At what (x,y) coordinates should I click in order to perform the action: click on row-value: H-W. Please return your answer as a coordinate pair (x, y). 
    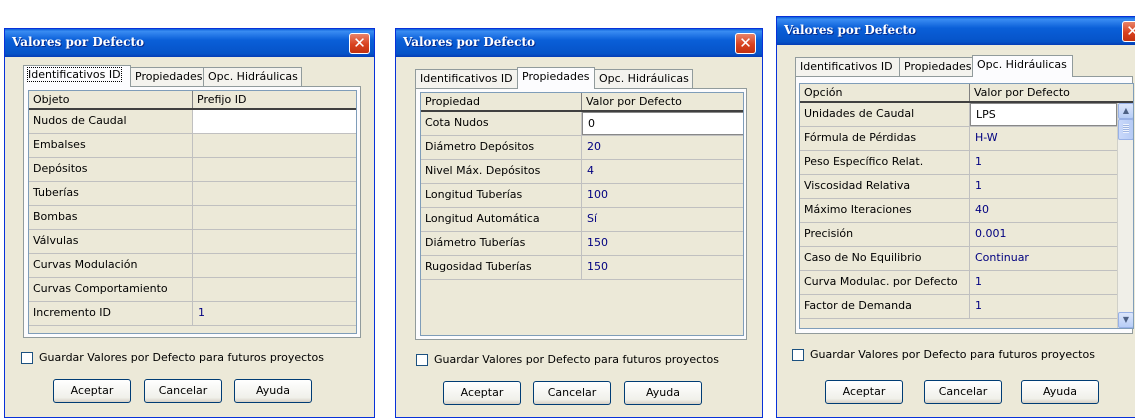
    Looking at the image, I should click on (1043, 138).